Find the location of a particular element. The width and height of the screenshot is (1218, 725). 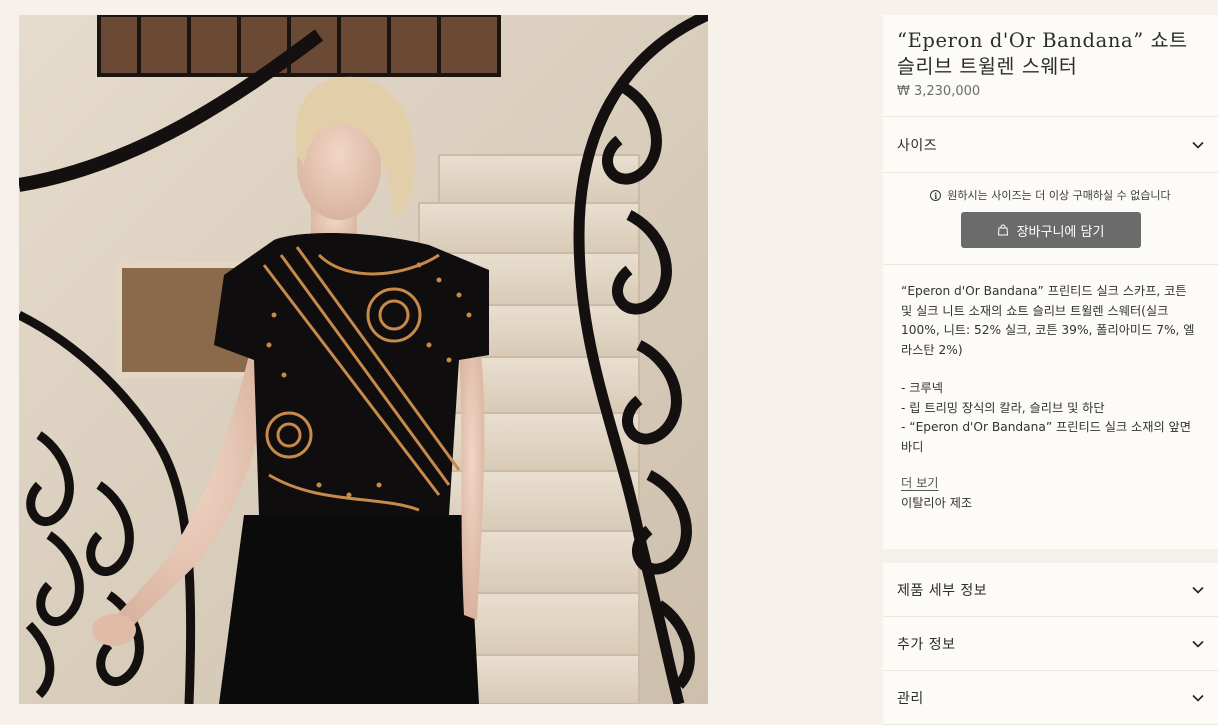

info-icon: i is located at coordinates (936, 195).